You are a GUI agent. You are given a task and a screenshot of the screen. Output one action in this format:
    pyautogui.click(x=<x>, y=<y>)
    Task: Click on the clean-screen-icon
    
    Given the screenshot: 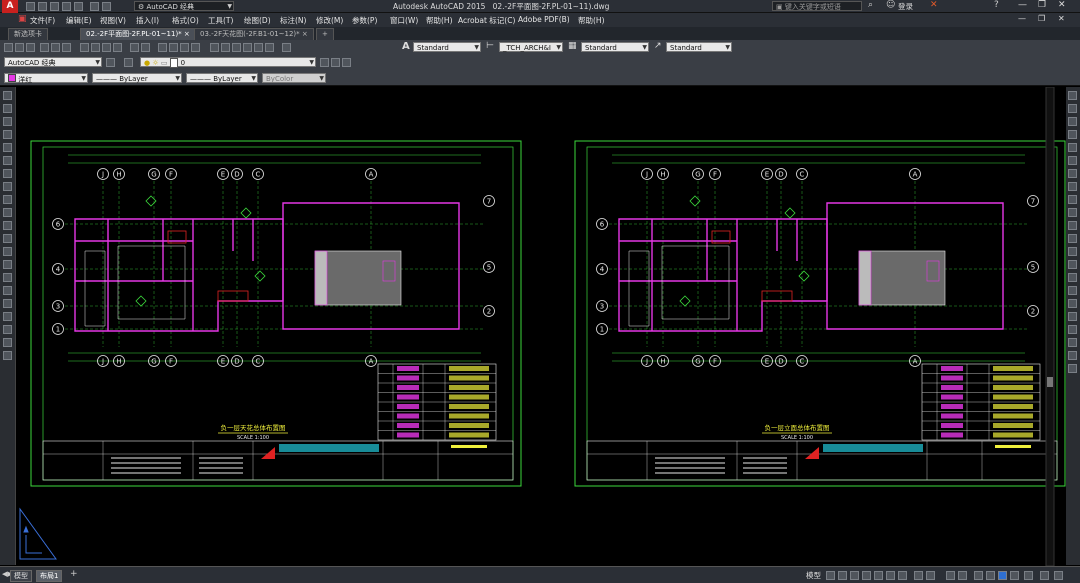 What is the action you would take?
    pyautogui.click(x=1014, y=575)
    